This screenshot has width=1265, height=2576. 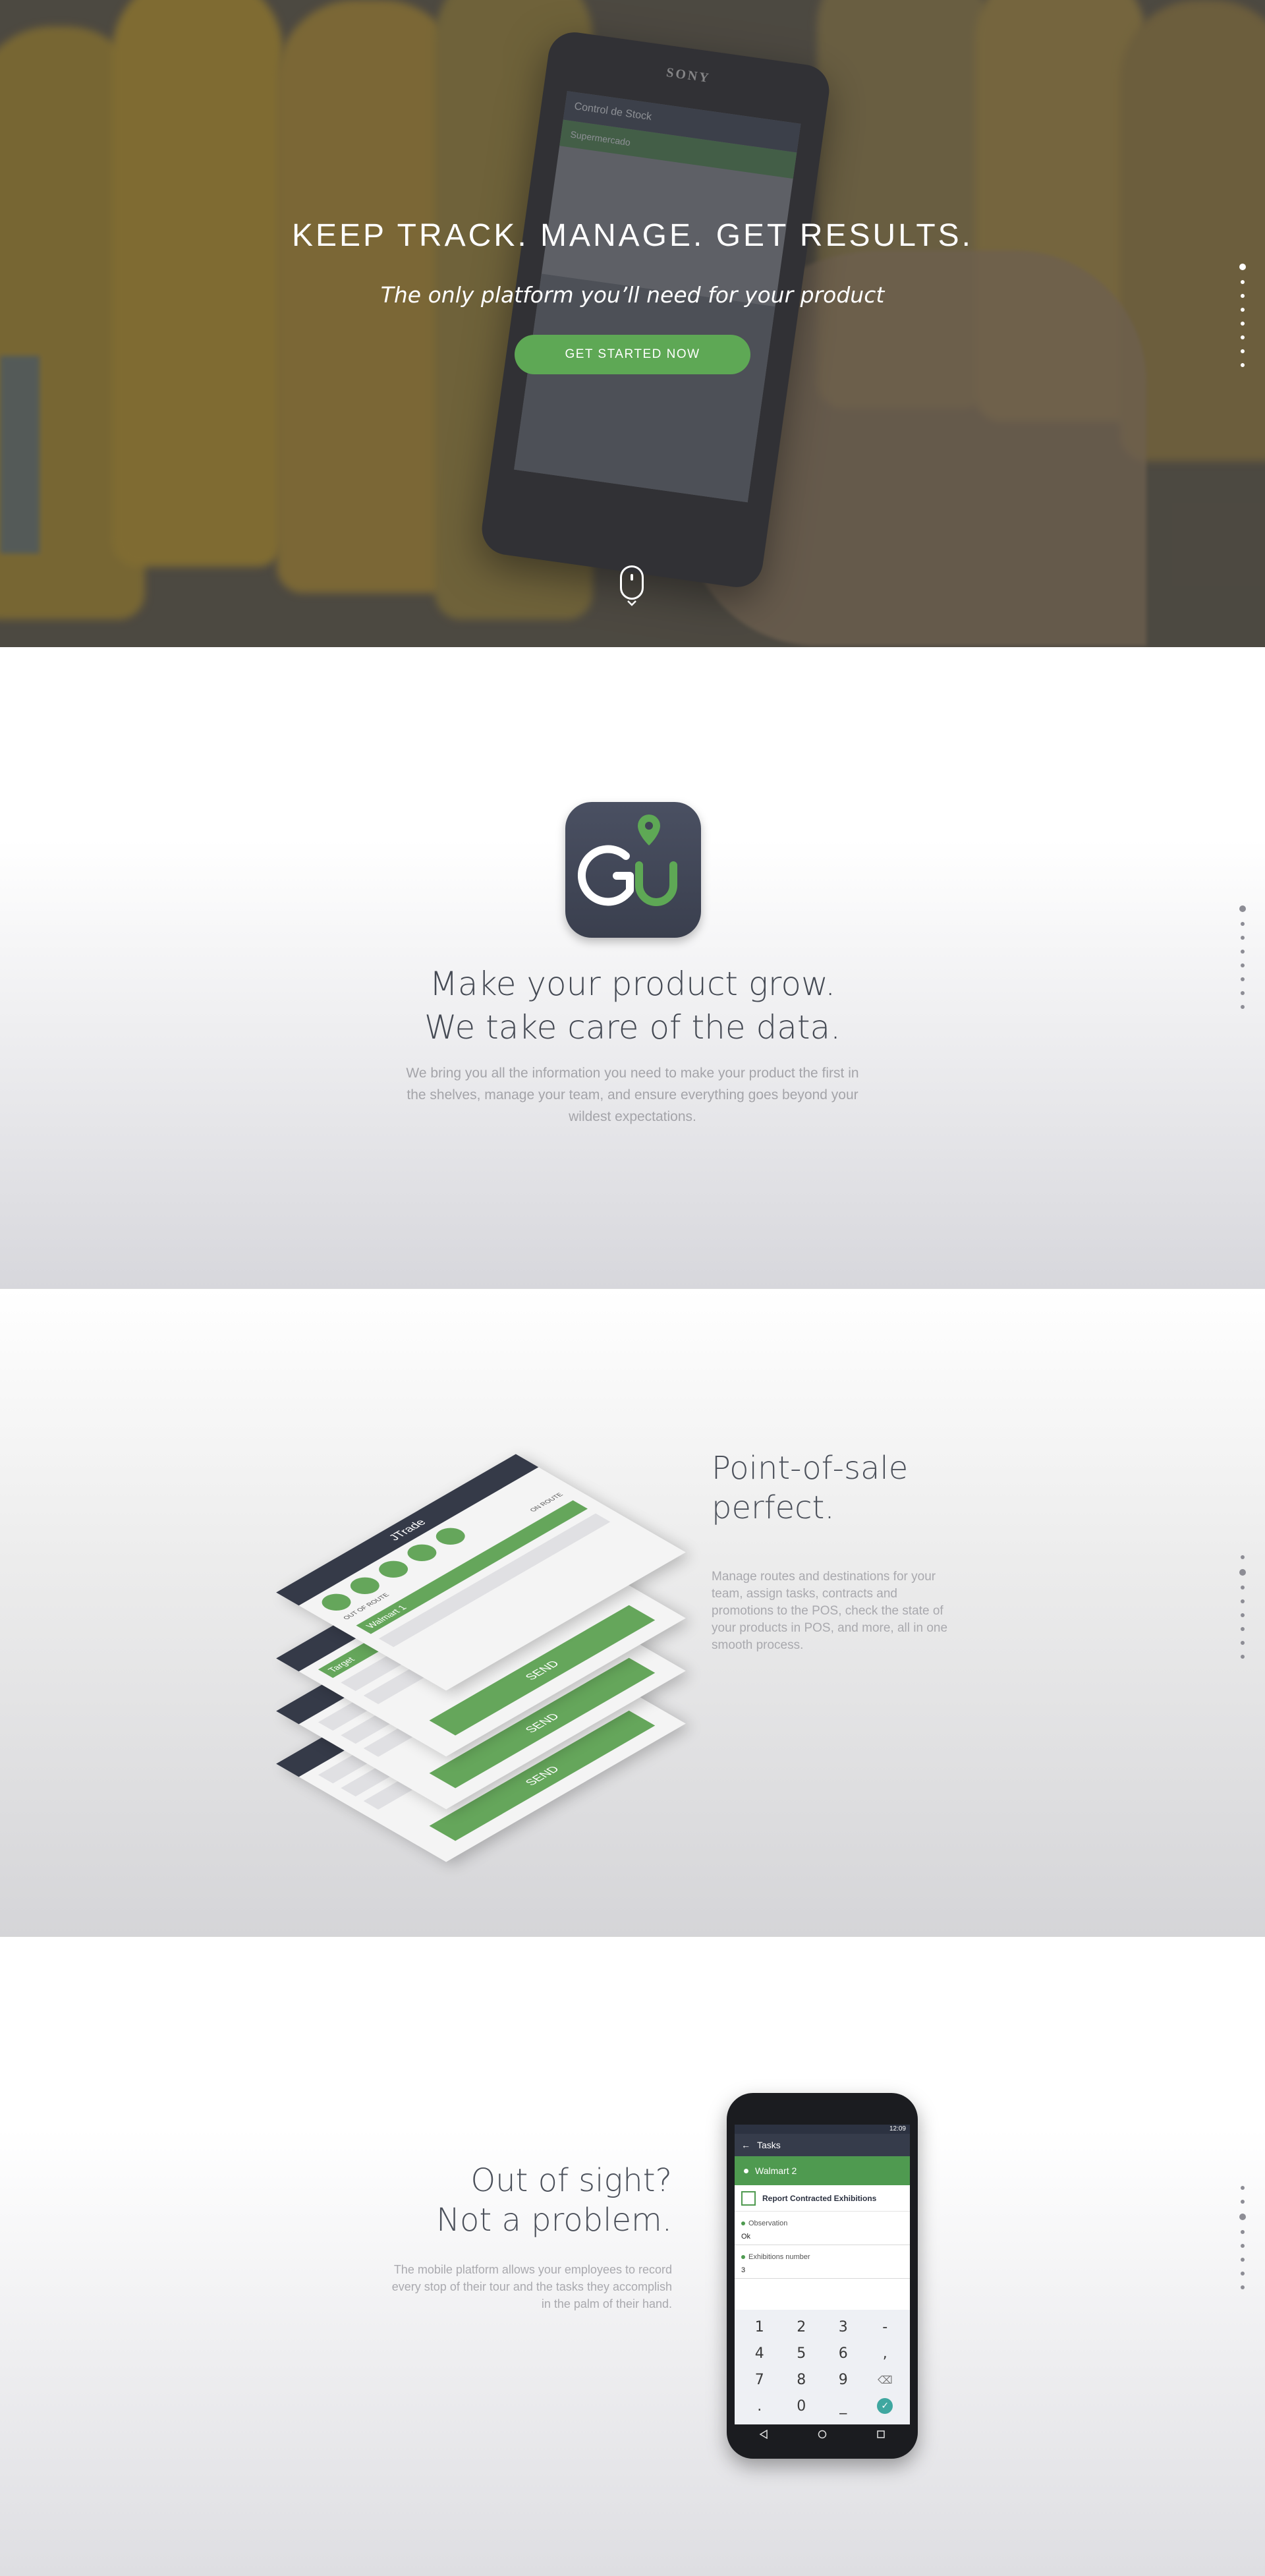 I want to click on phone-task-header: Report Contracted Exhibitions, so click(x=822, y=2198).